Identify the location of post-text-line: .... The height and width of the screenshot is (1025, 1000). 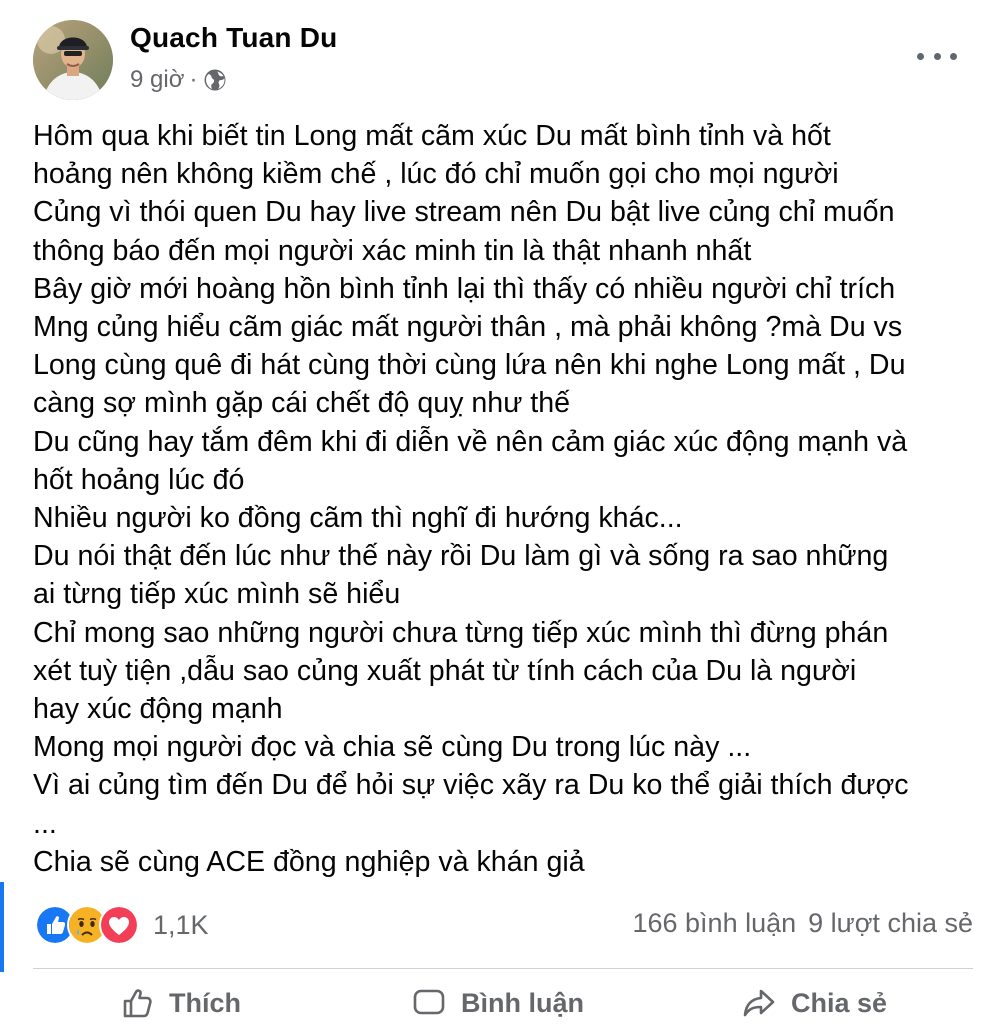
(45, 823).